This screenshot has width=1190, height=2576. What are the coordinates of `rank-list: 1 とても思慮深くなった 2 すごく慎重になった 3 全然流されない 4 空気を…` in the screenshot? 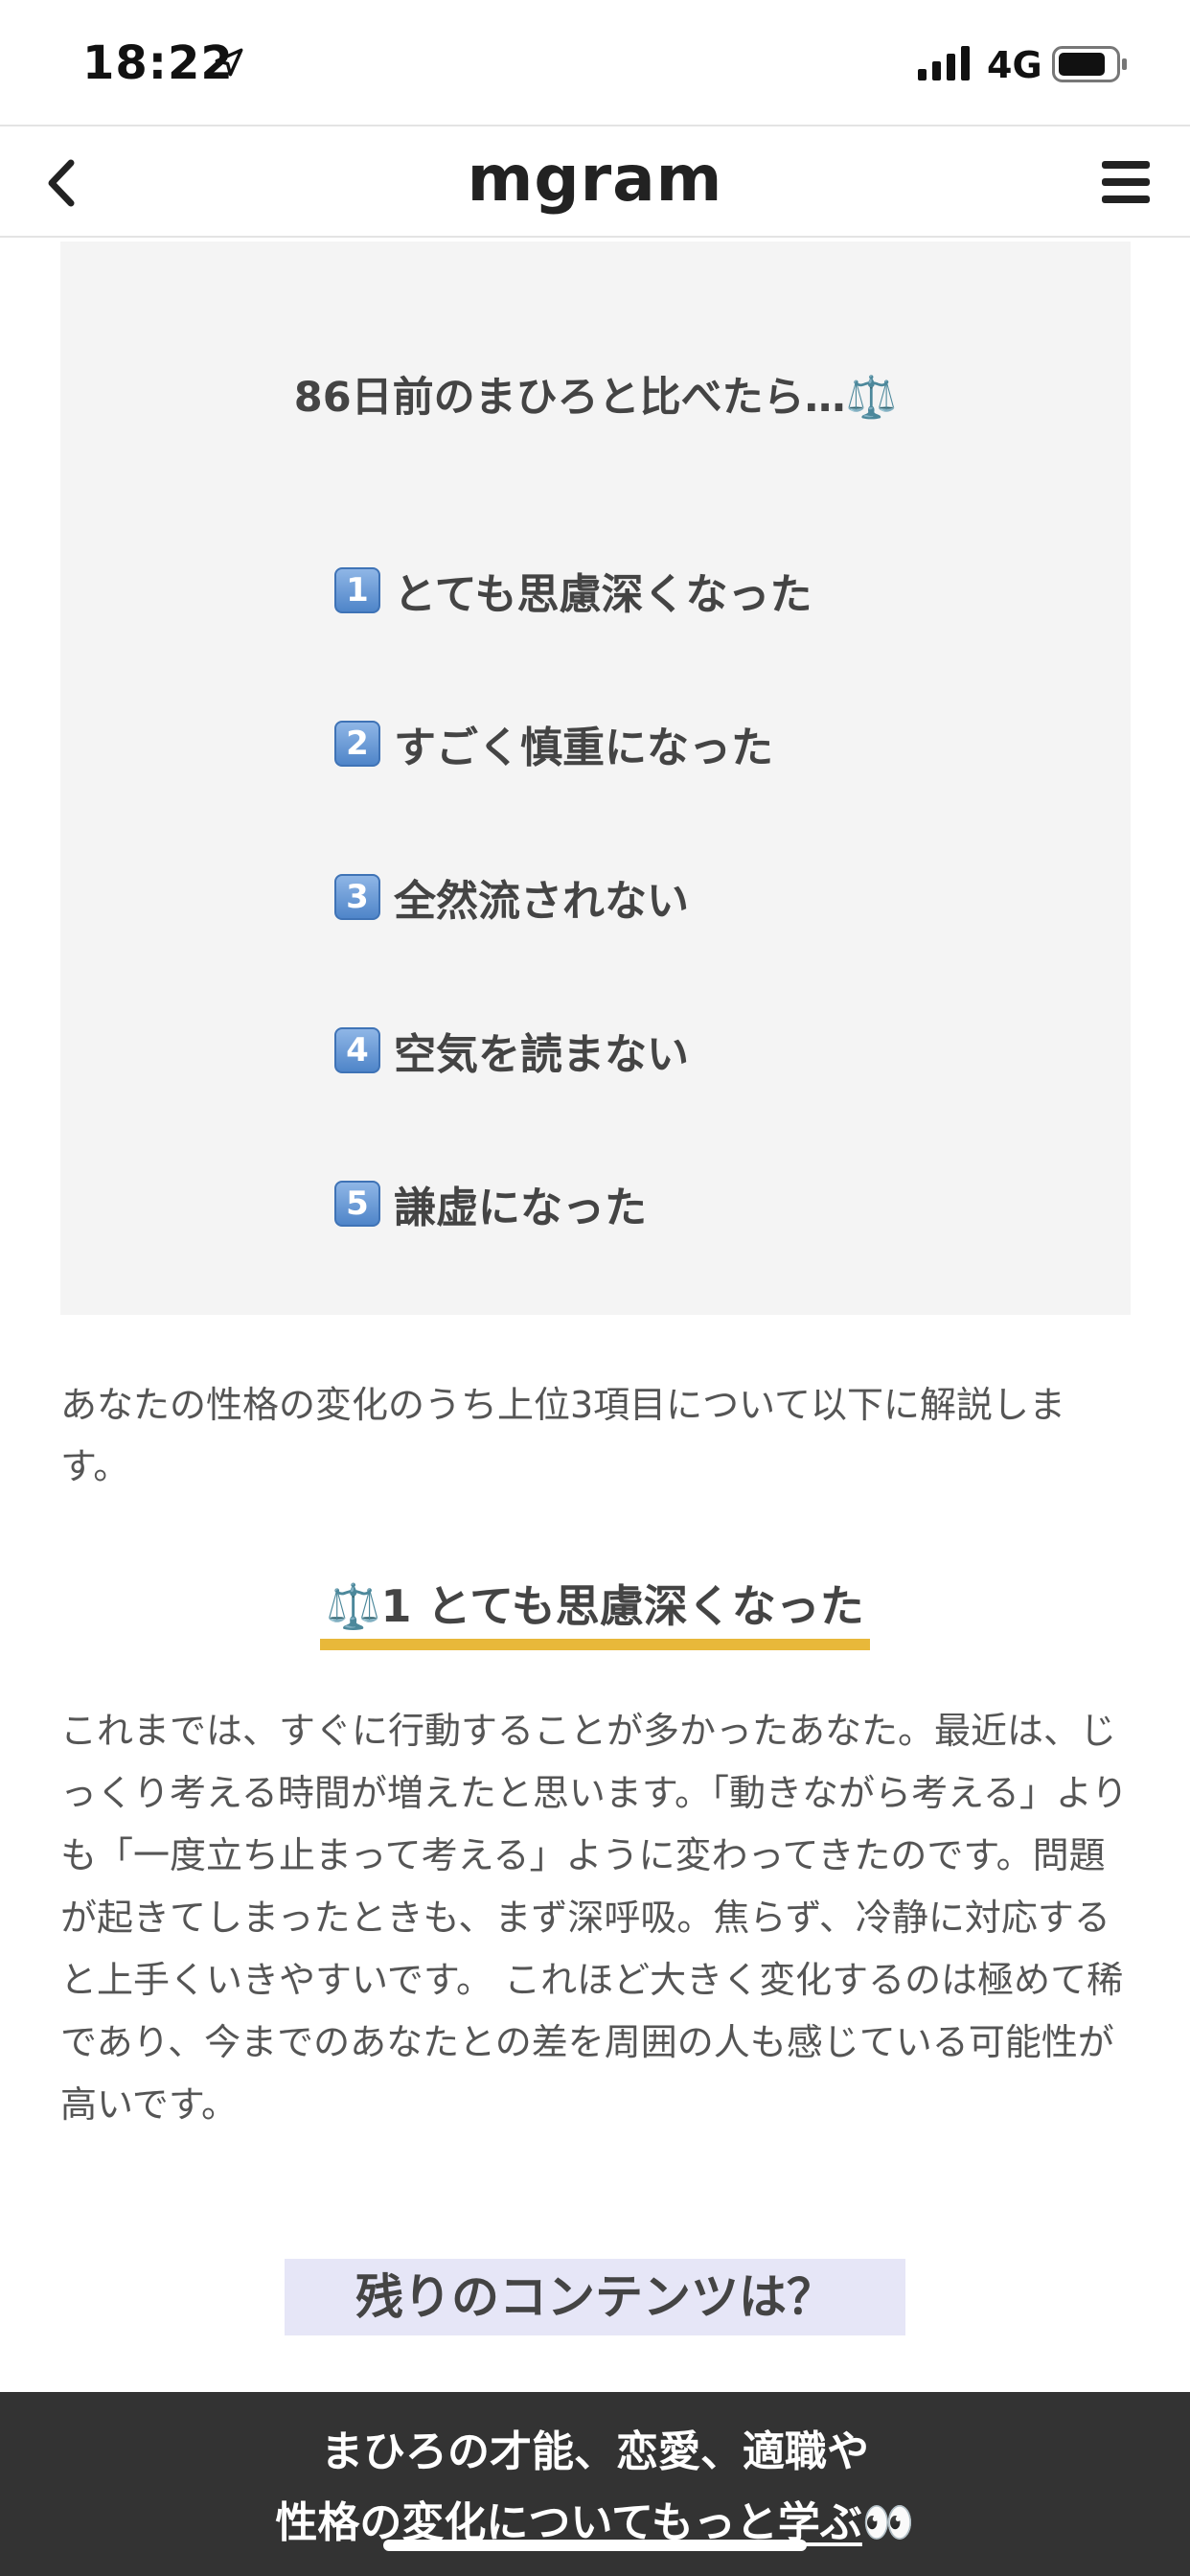 It's located at (573, 897).